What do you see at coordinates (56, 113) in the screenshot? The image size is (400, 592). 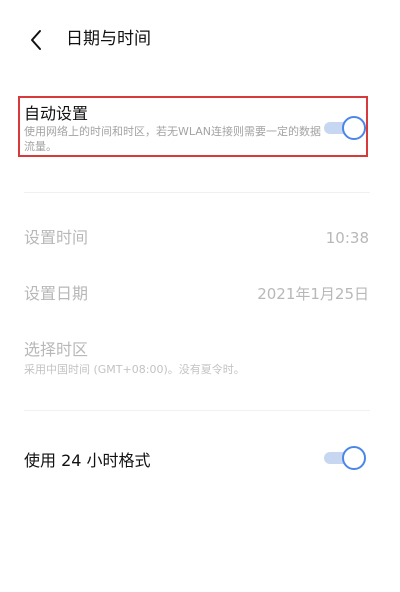 I see `auto-setting-title: 自动设置` at bounding box center [56, 113].